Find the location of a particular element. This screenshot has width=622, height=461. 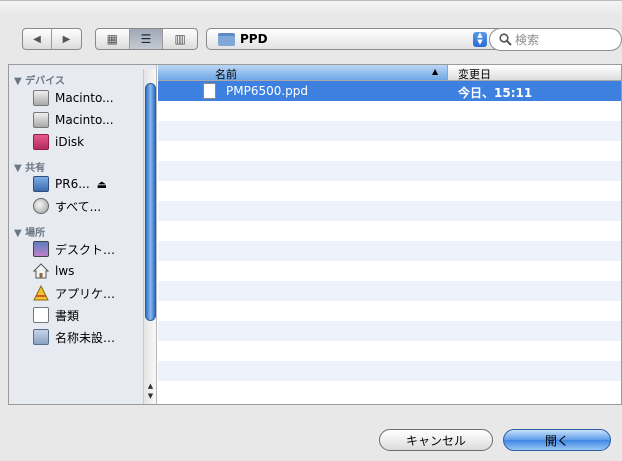

popup-stepper-icon: ▲ ▼ is located at coordinates (480, 39).